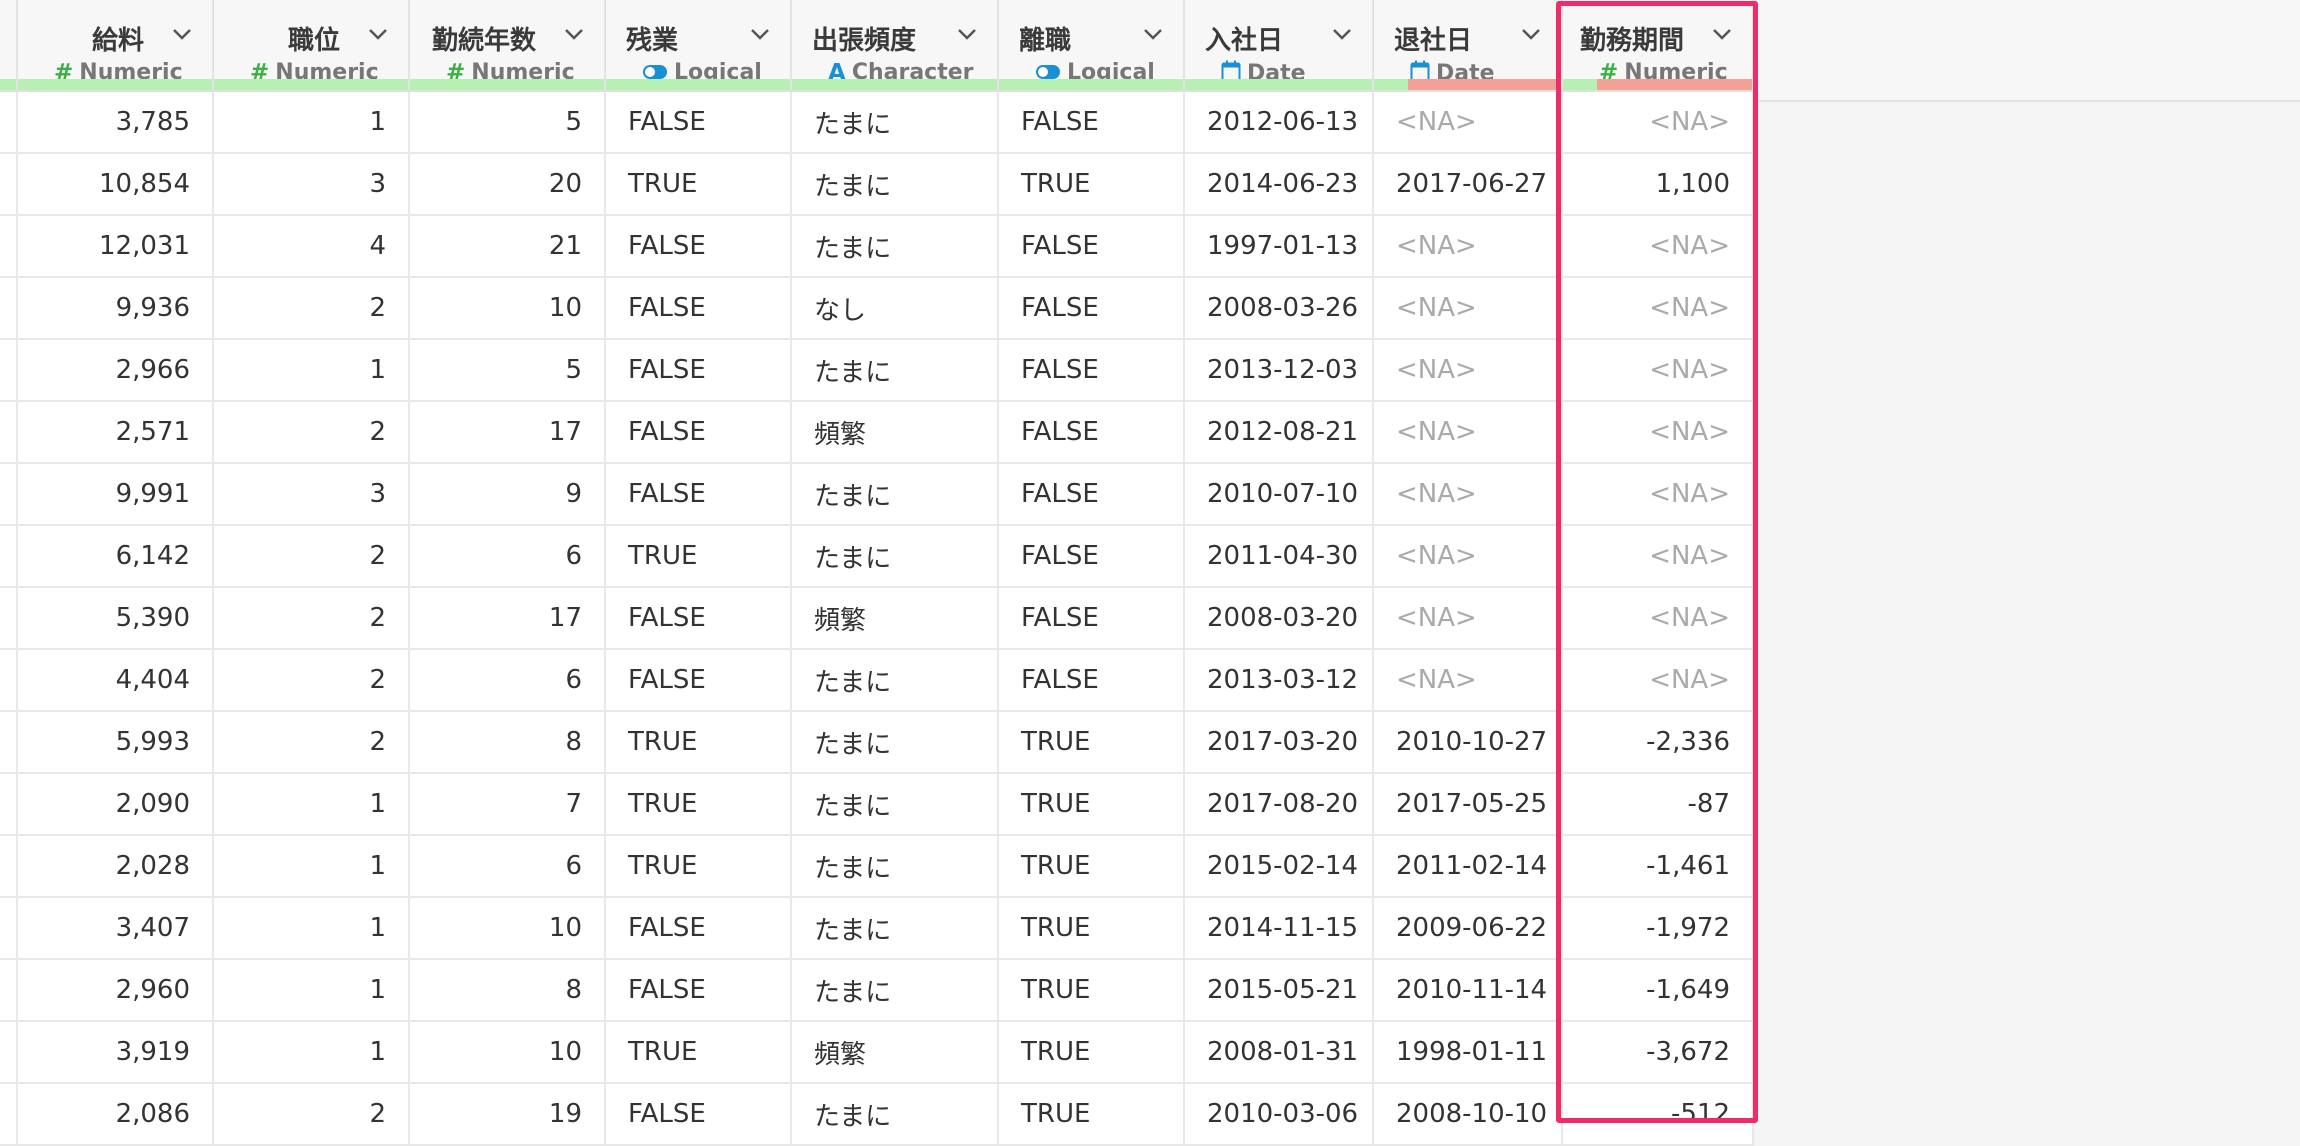 This screenshot has height=1146, width=2300. Describe the element at coordinates (698, 46) in the screenshot. I see `column-header: 残業 Logical` at that location.